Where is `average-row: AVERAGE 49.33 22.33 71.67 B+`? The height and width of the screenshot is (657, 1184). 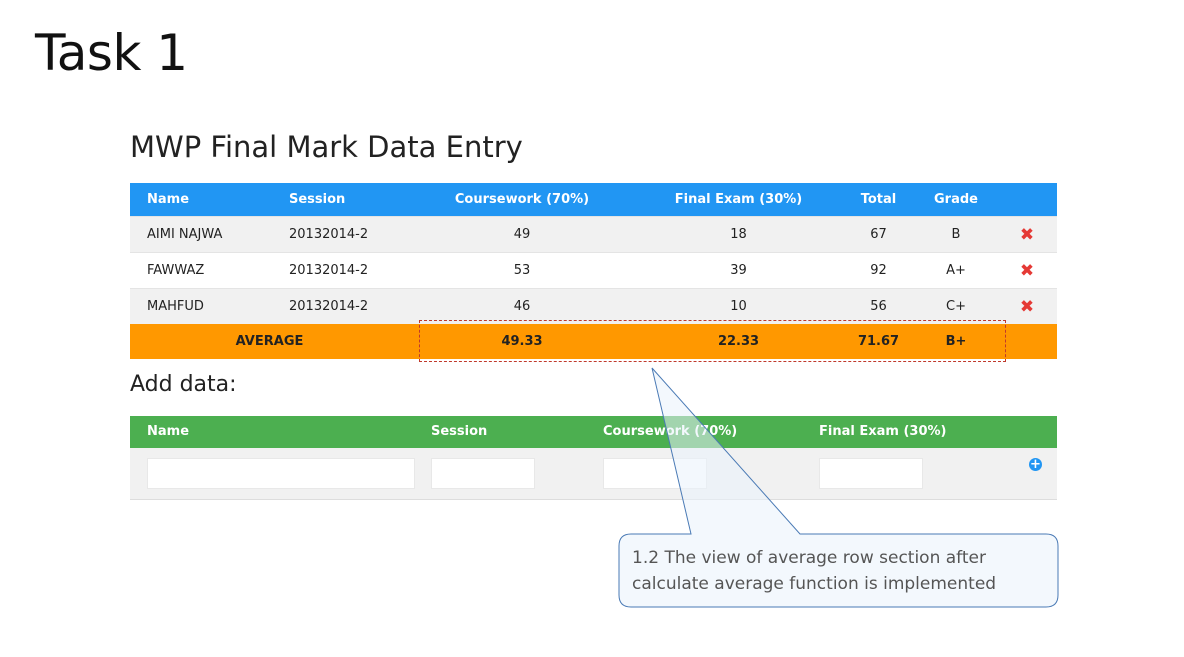 average-row: AVERAGE 49.33 22.33 71.67 B+ is located at coordinates (593, 341).